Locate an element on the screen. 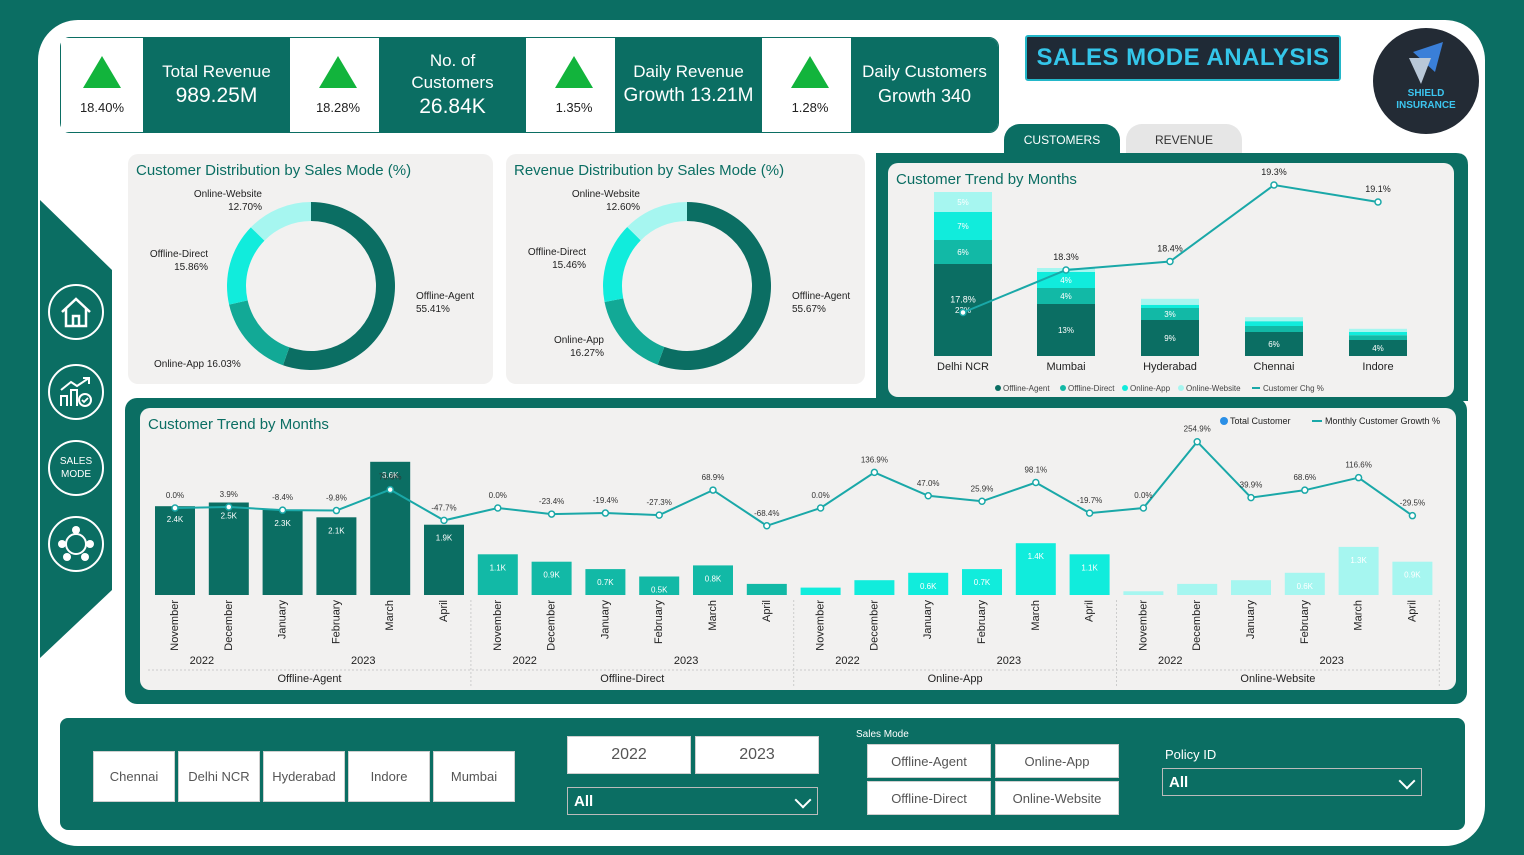 The width and height of the screenshot is (1524, 855). shield-insurance-logo: SHIELD INSURANCE is located at coordinates (1426, 81).